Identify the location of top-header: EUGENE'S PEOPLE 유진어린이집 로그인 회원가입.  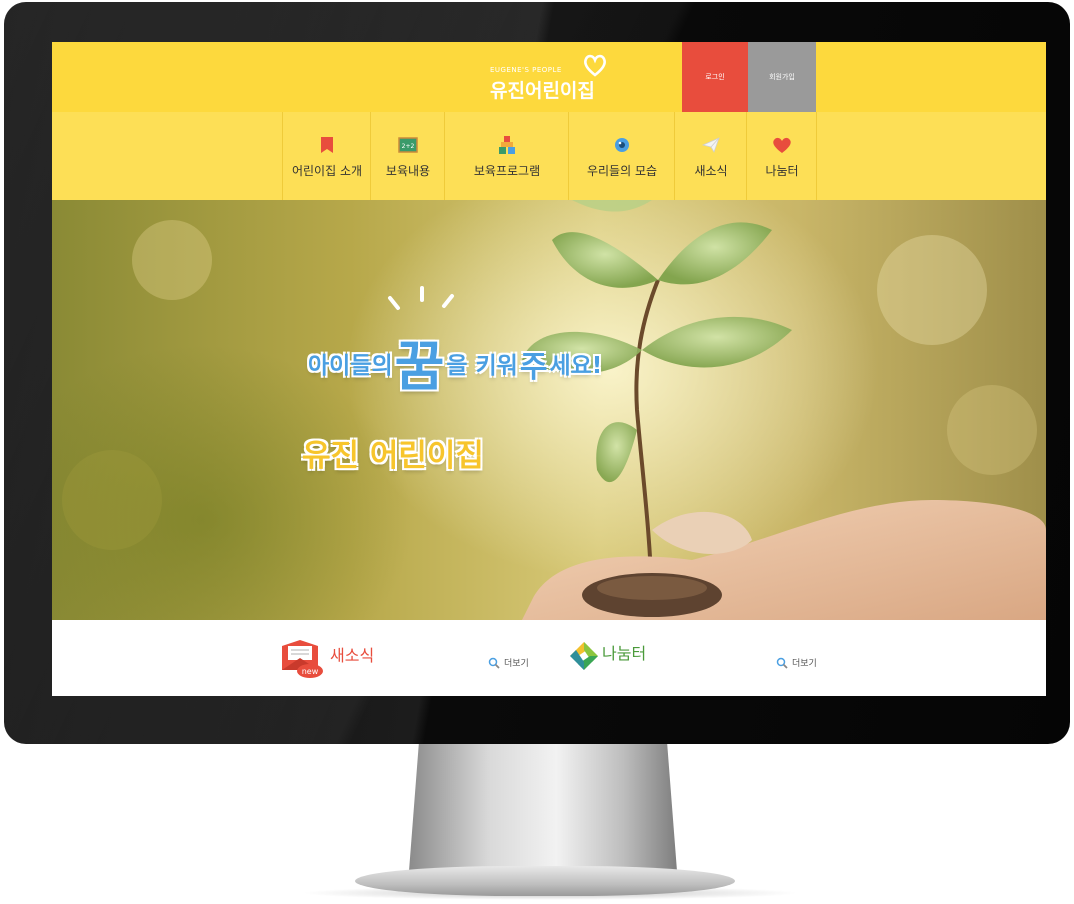
(549, 77).